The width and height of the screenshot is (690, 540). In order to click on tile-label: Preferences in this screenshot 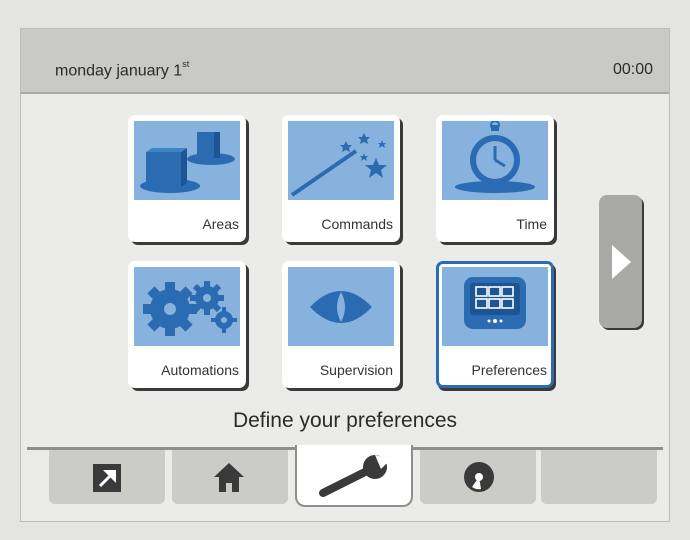, I will do `click(509, 370)`.